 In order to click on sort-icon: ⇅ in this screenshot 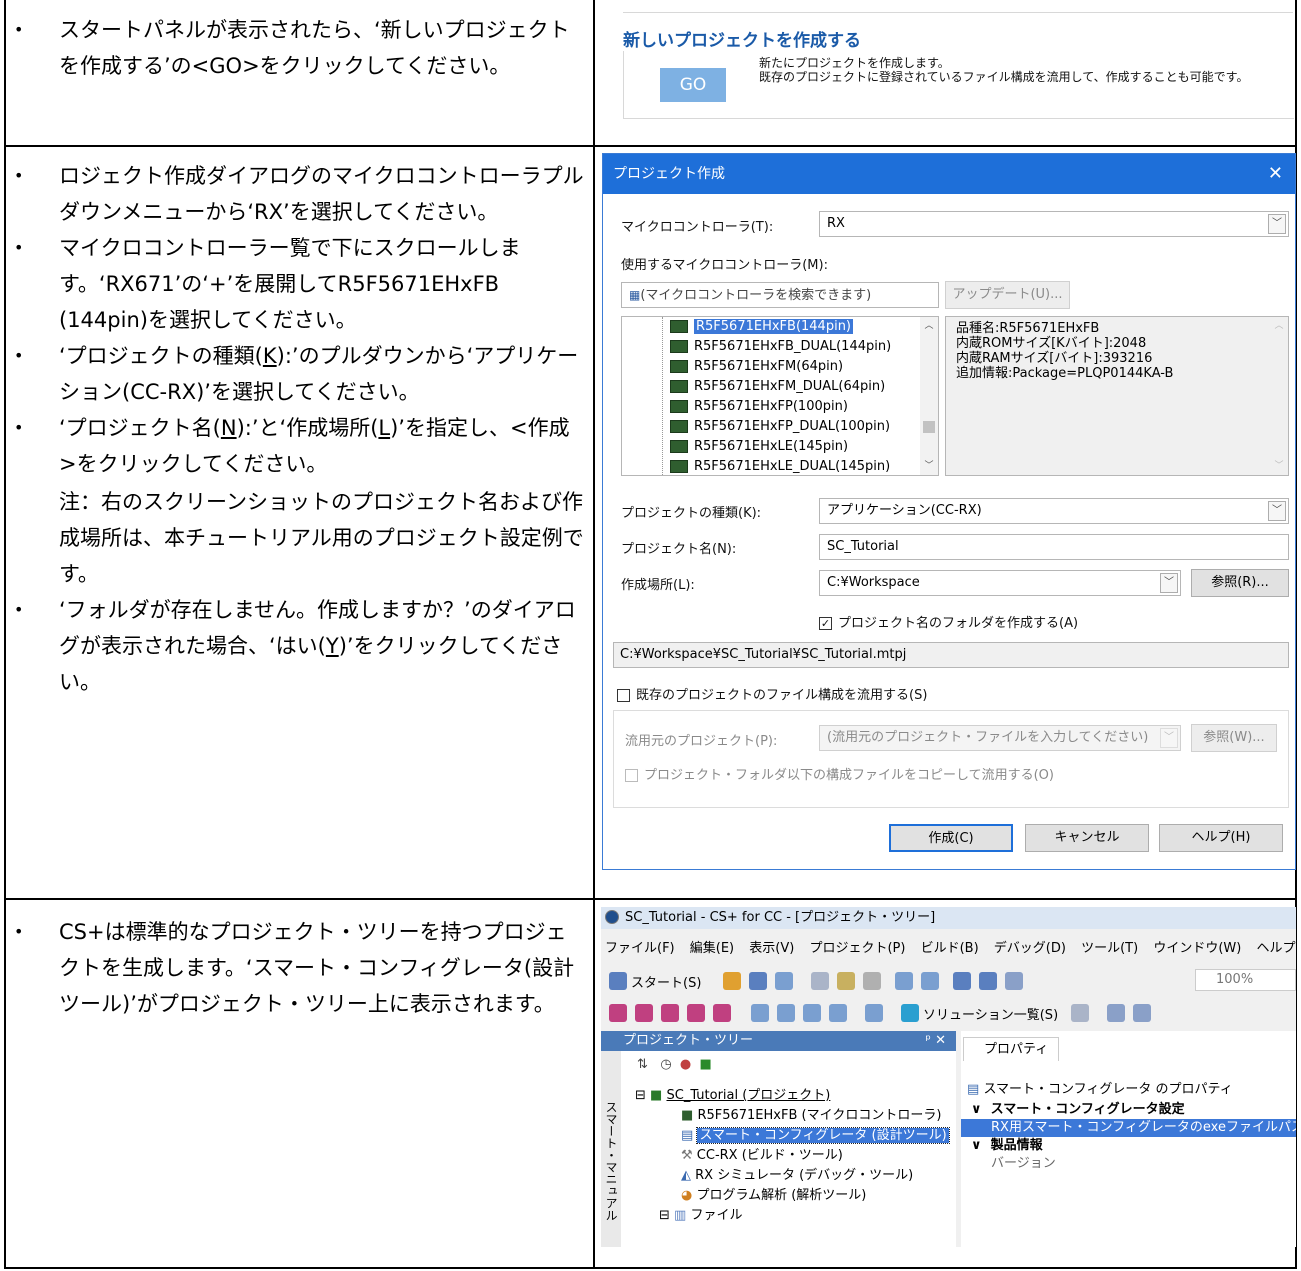, I will do `click(642, 1064)`.